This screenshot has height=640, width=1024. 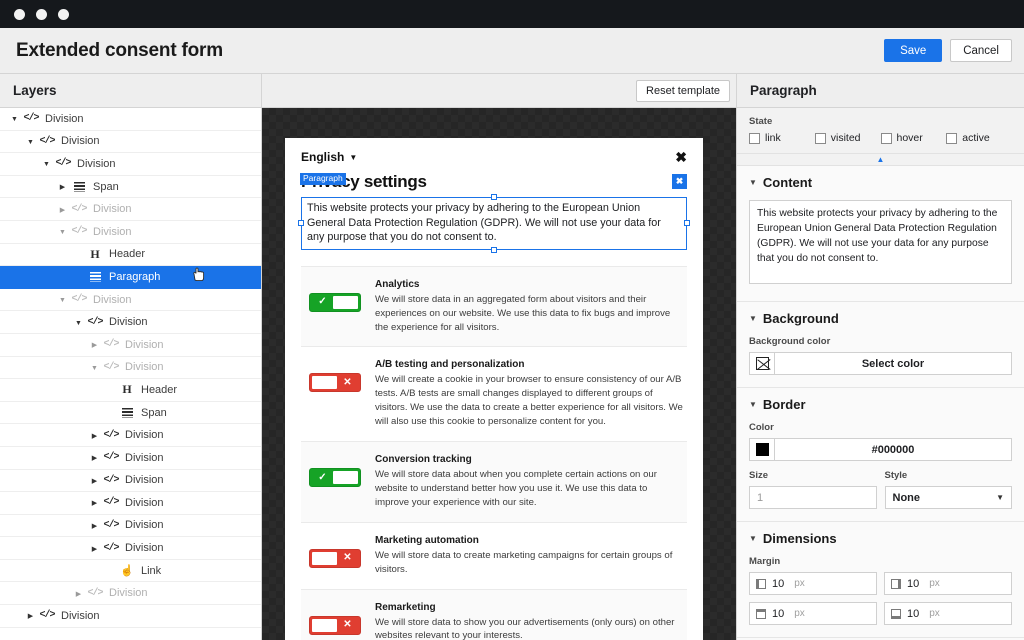 I want to click on border-style-label: Style, so click(x=896, y=475).